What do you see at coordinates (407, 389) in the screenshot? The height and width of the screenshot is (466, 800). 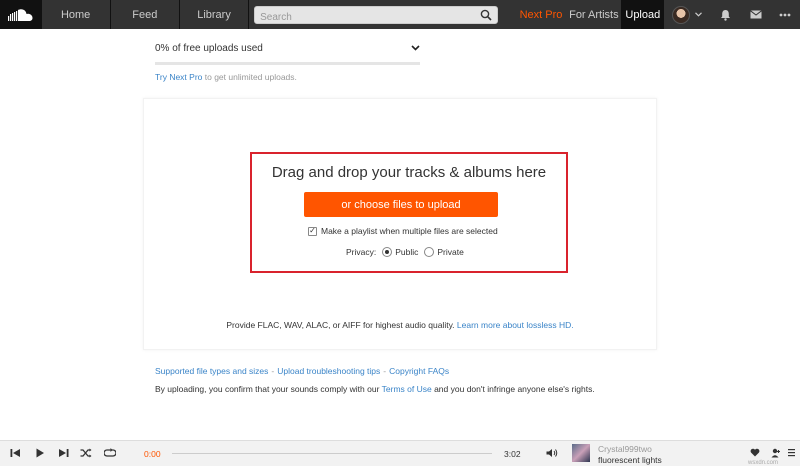 I see `terms-of-use-link: Terms of Use` at bounding box center [407, 389].